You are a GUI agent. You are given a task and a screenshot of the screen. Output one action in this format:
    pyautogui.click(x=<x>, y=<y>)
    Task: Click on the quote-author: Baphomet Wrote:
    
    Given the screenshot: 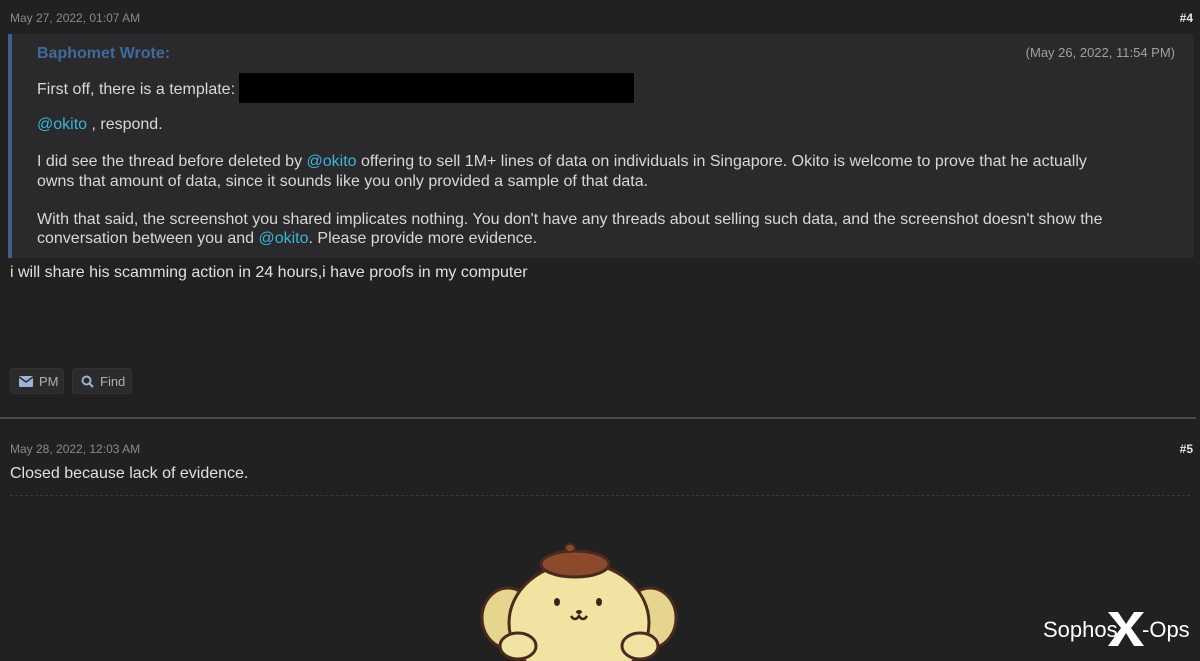 What is the action you would take?
    pyautogui.click(x=104, y=53)
    